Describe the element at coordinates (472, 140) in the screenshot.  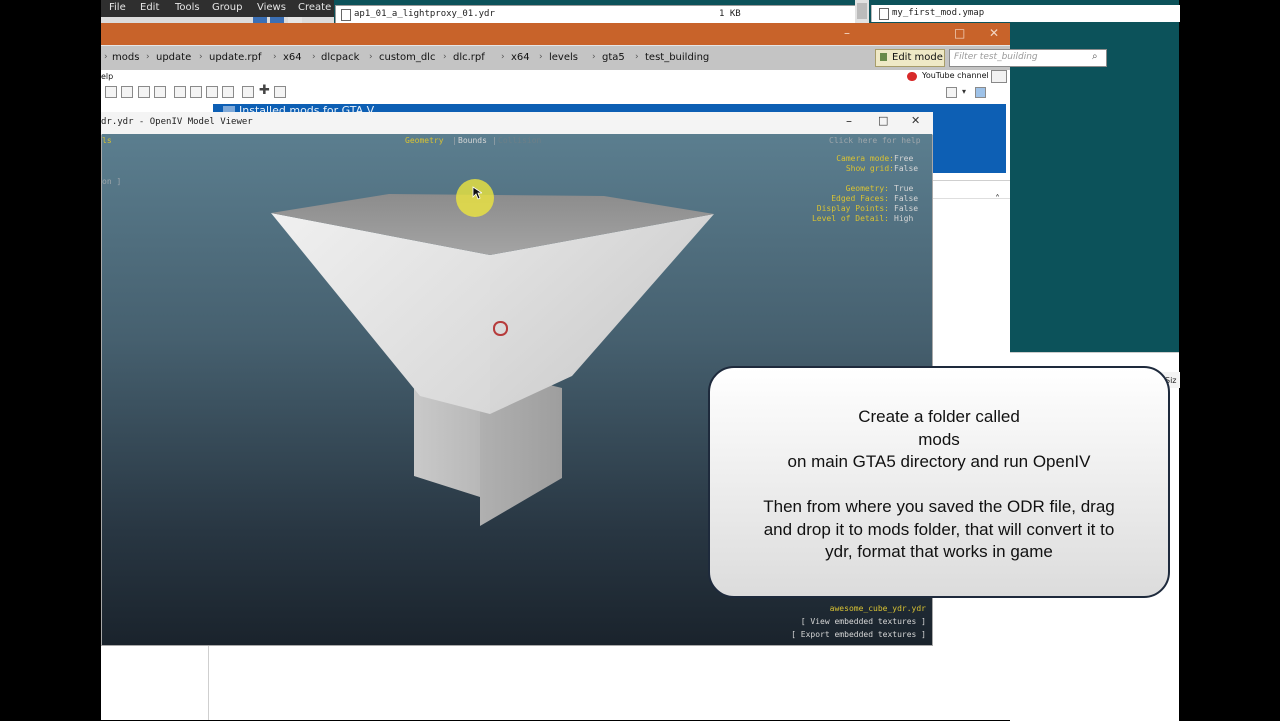
I see `tab-bounds: Bounds` at that location.